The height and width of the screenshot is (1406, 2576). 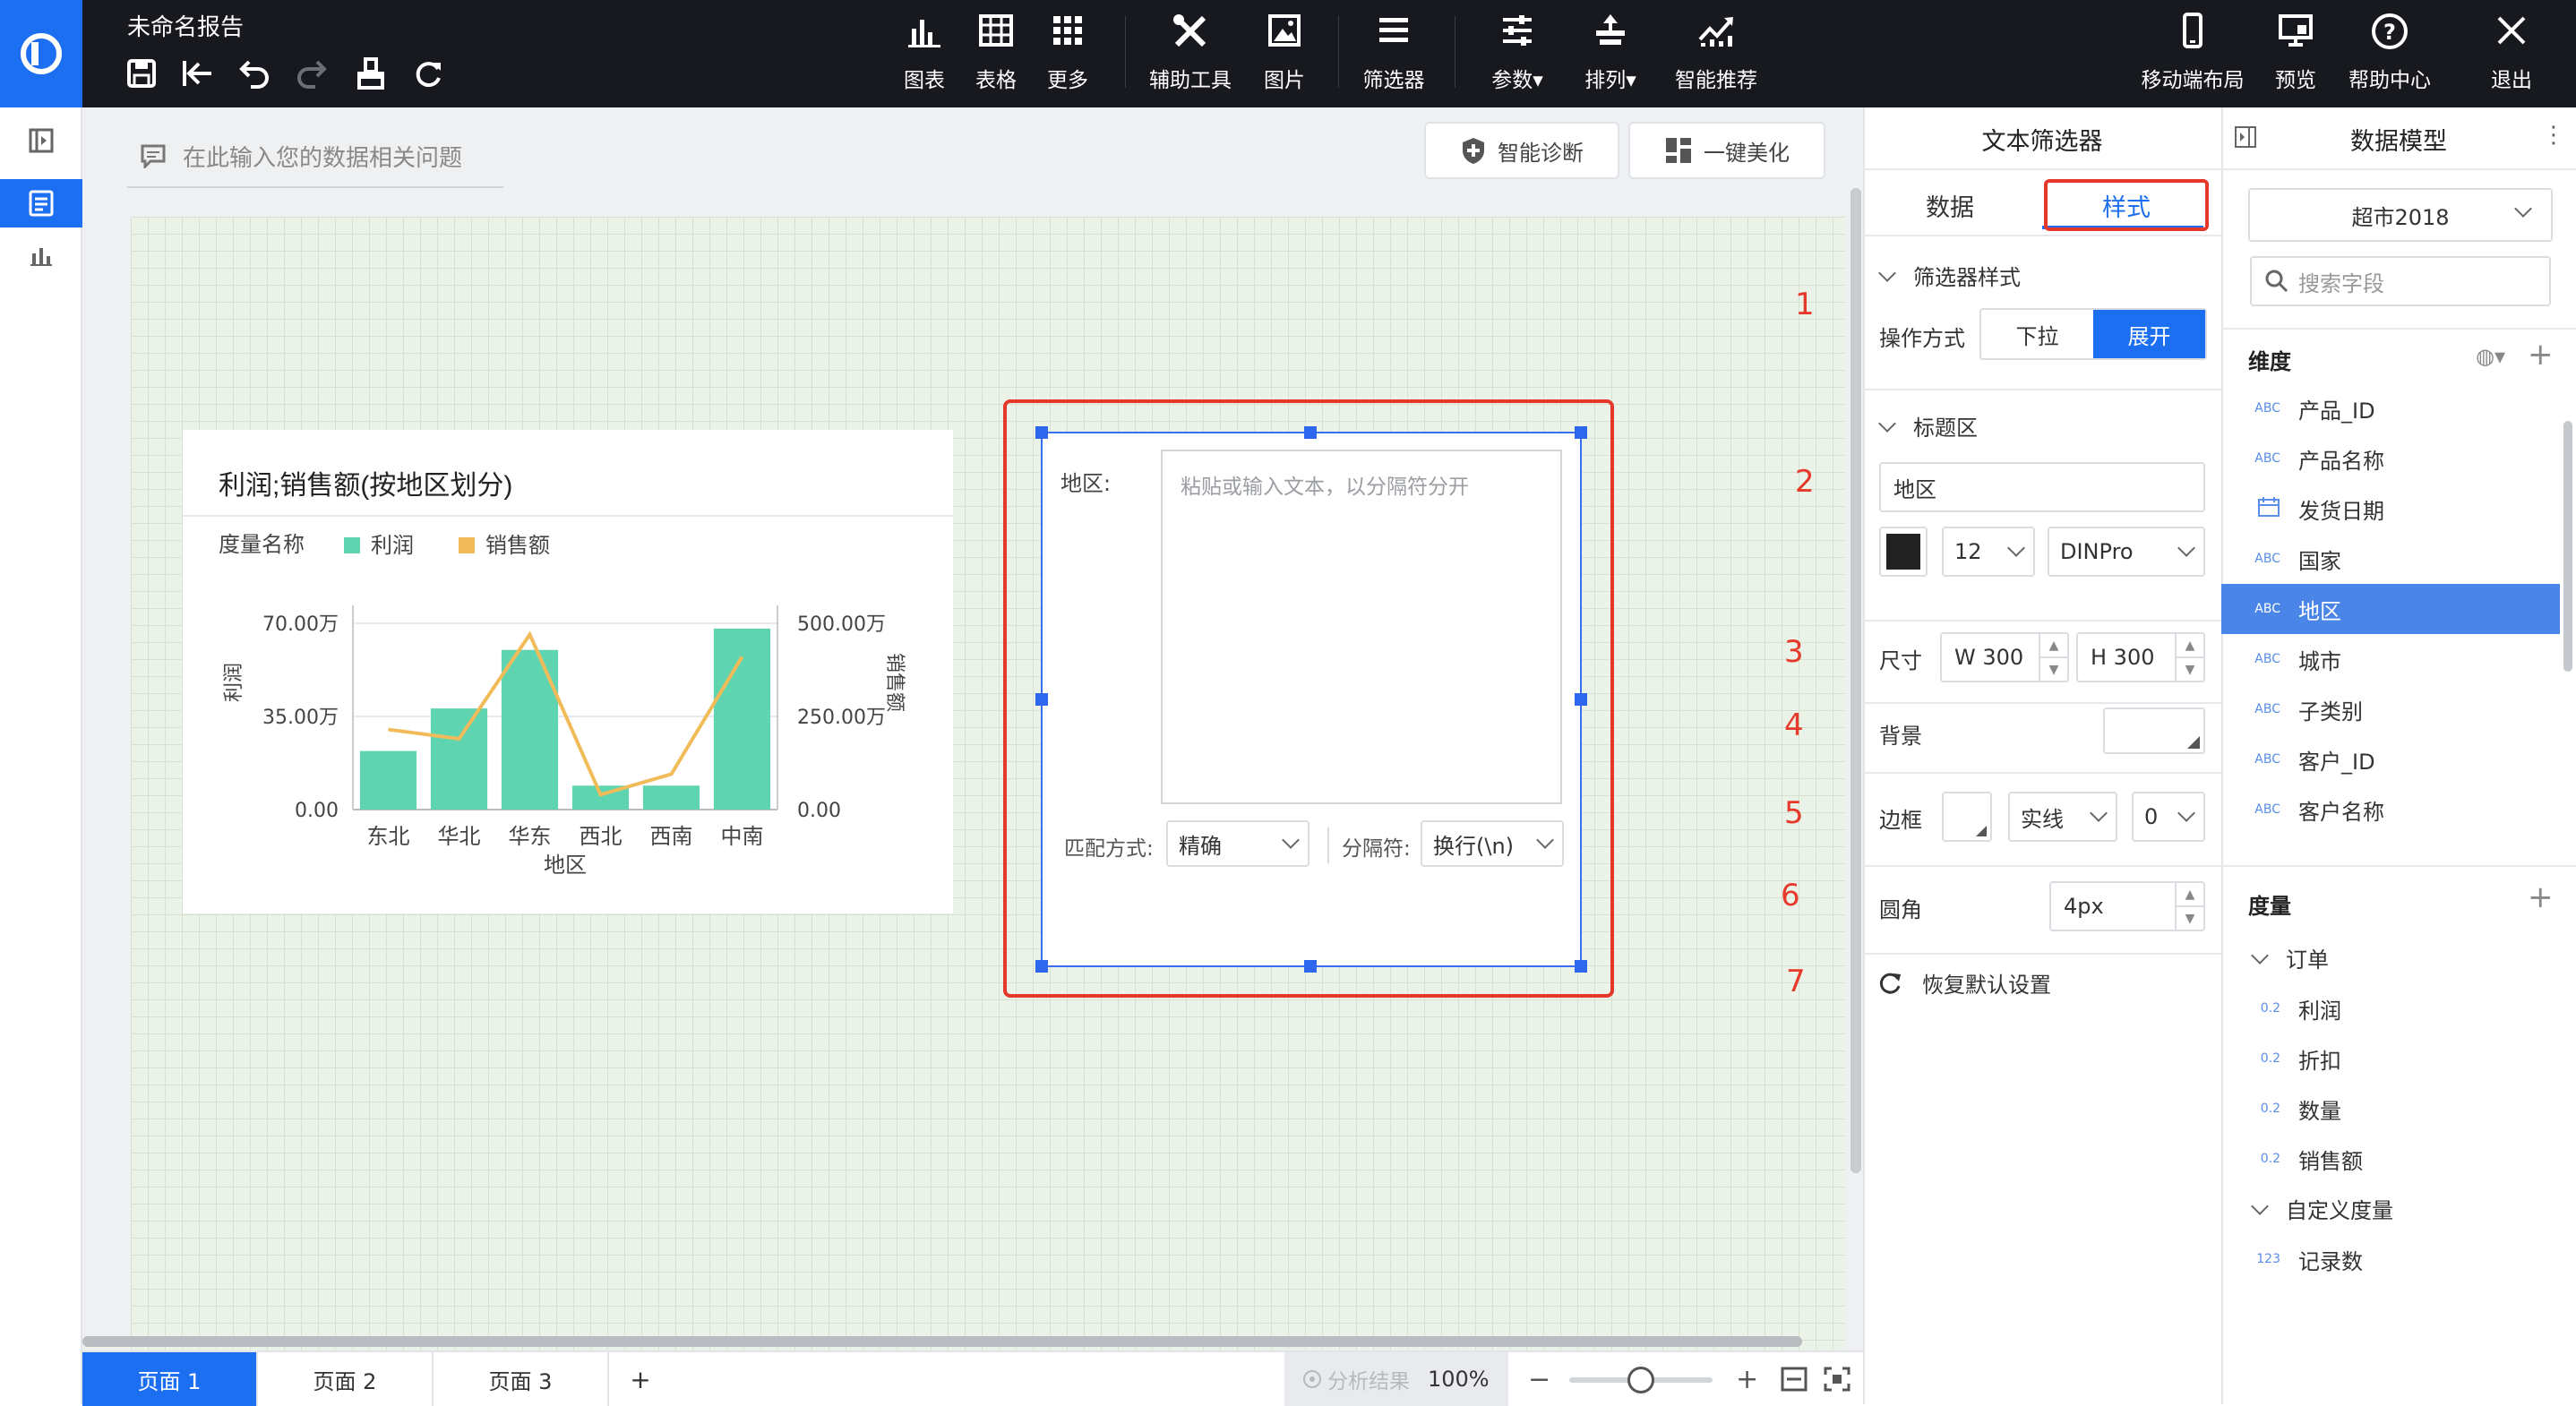 What do you see at coordinates (2042, 487) in the screenshot?
I see `title-text-input: 地区` at bounding box center [2042, 487].